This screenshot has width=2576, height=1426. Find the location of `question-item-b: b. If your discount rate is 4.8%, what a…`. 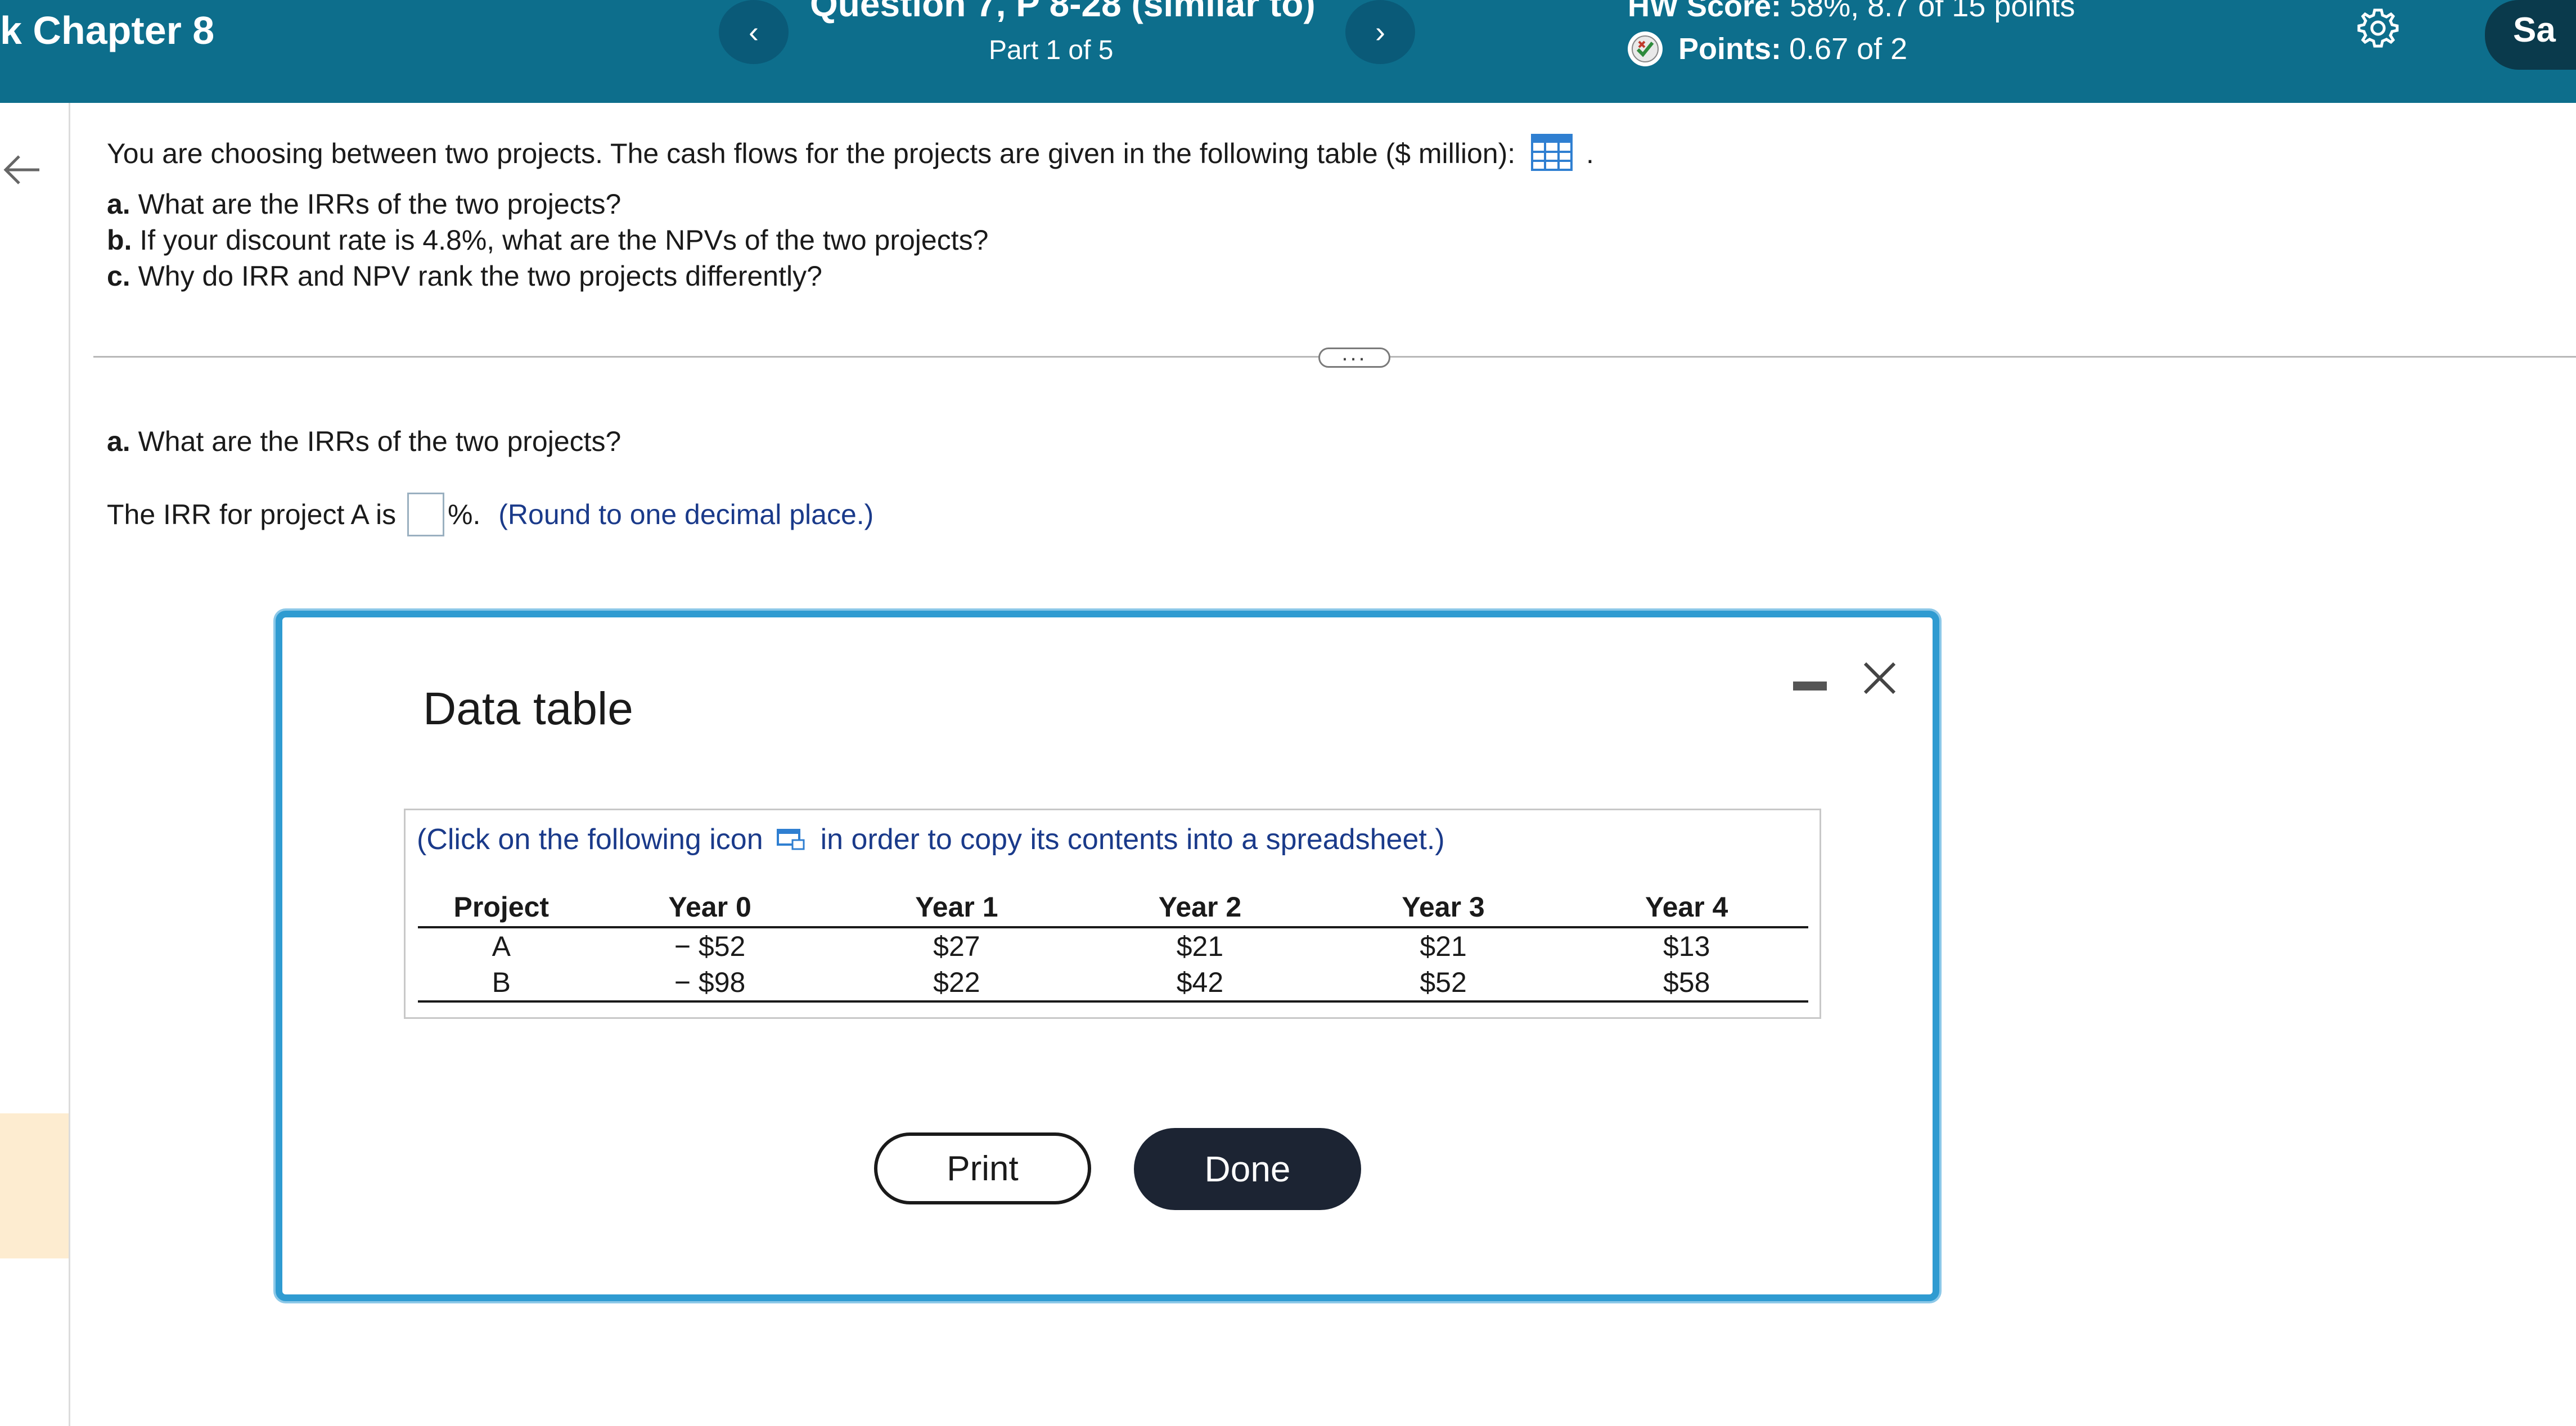

question-item-b: b. If your discount rate is 4.8%, what a… is located at coordinates (547, 240).